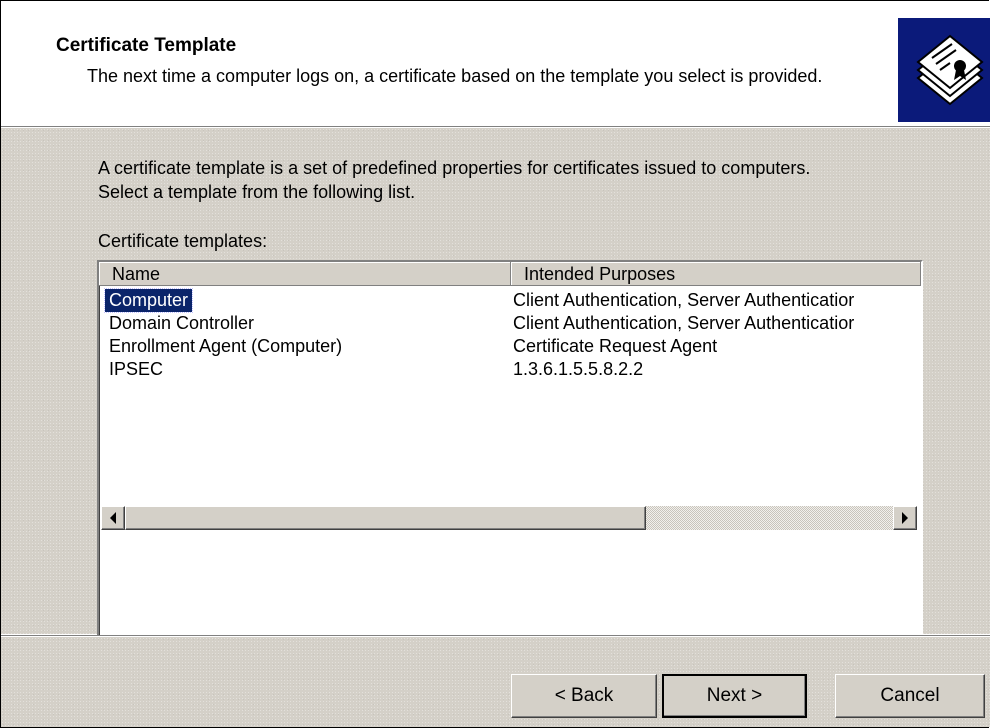 The image size is (990, 728). Describe the element at coordinates (148, 300) in the screenshot. I see `template-name-cell: Computer` at that location.